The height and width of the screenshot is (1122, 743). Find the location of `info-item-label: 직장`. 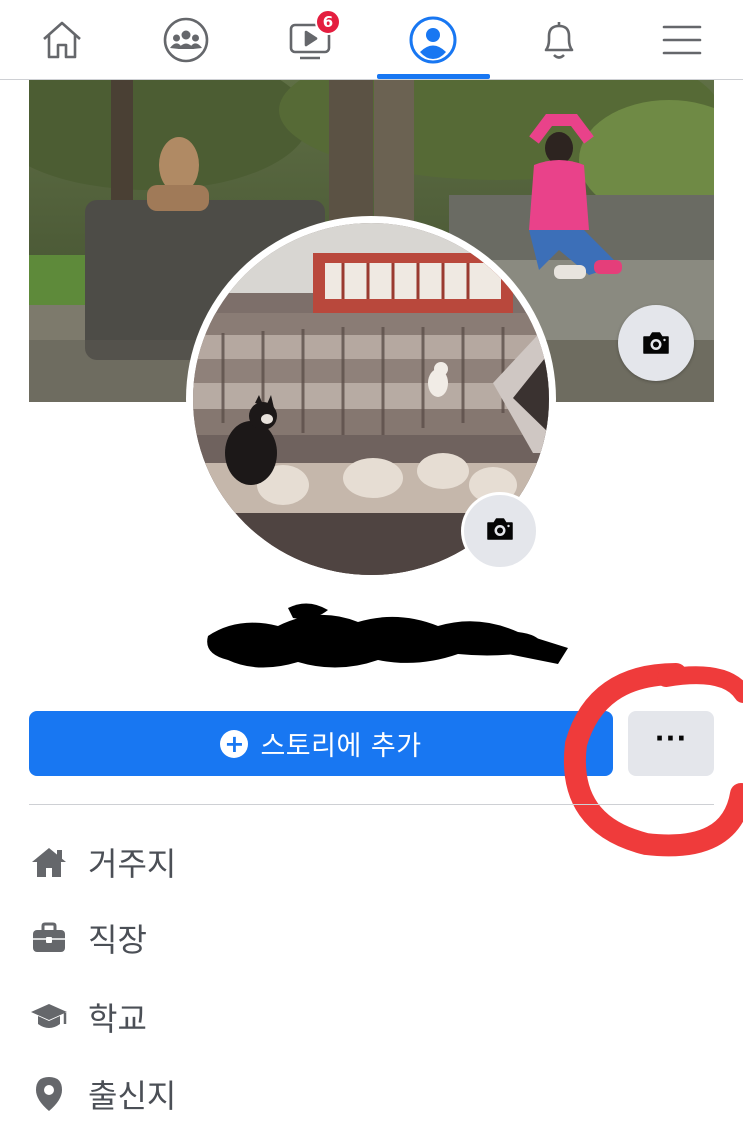

info-item-label: 직장 is located at coordinates (117, 940).